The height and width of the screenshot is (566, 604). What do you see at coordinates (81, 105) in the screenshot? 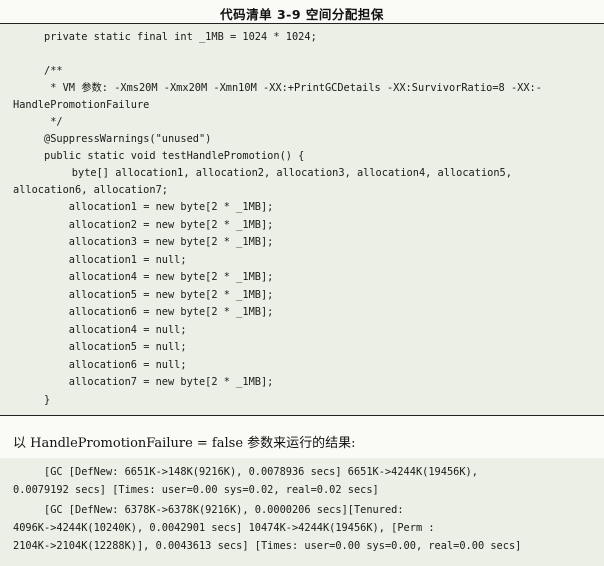
I see `code-line: HandlePromotionFailure` at bounding box center [81, 105].